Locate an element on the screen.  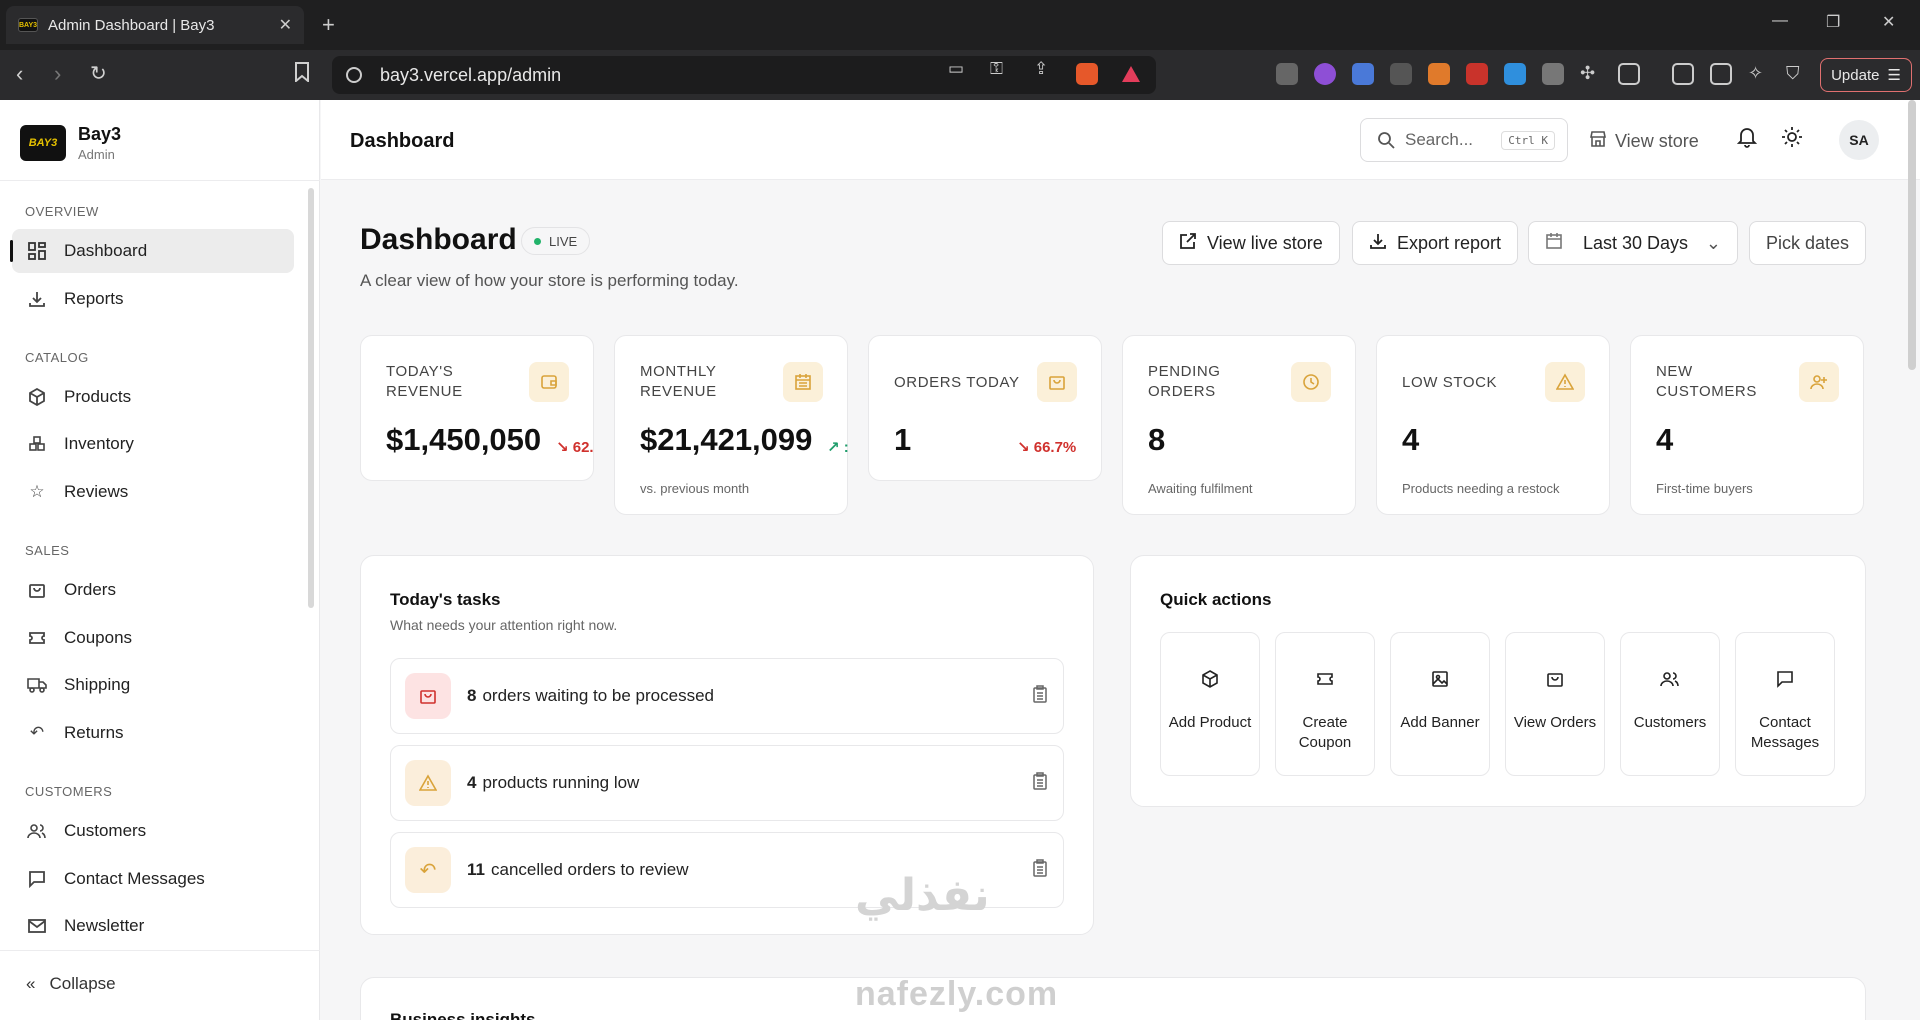
quick-action-view-orders: View Orders is located at coordinates (1555, 704).